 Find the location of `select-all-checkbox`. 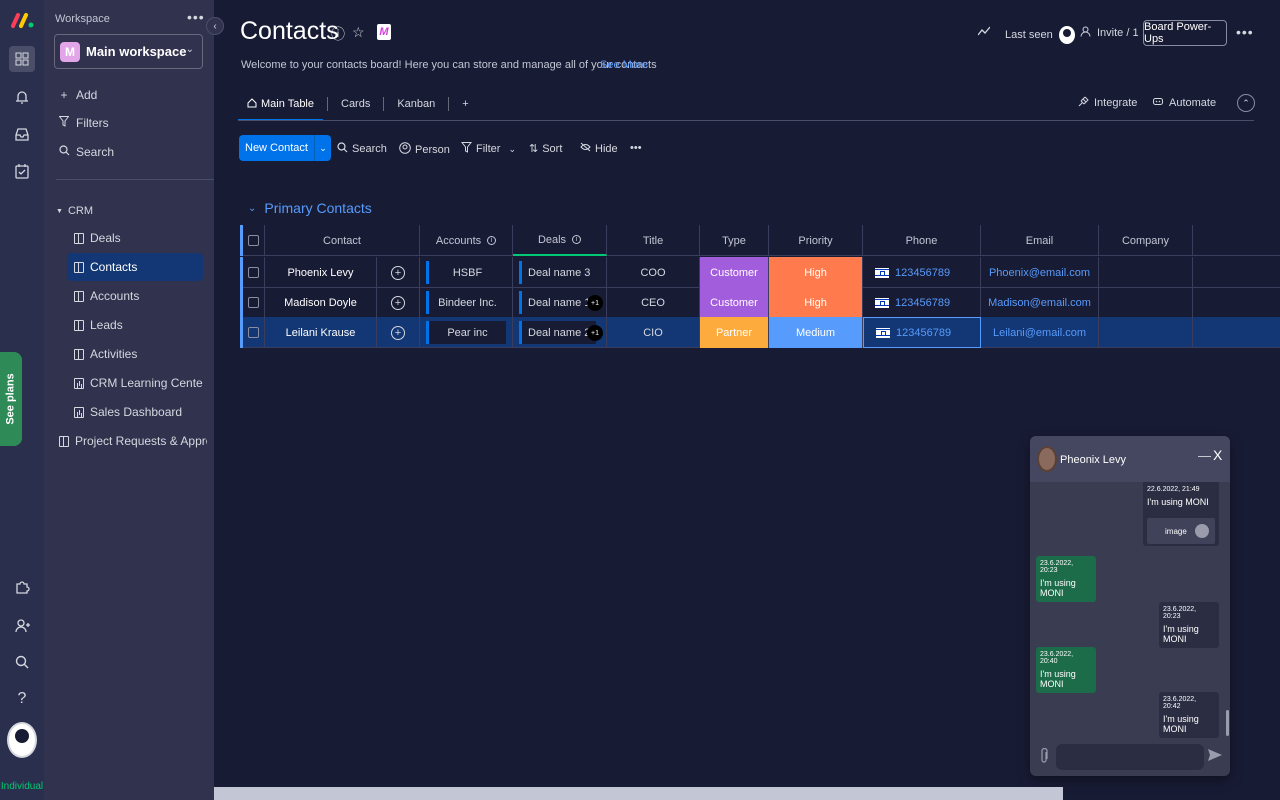

select-all-checkbox is located at coordinates (254, 240).